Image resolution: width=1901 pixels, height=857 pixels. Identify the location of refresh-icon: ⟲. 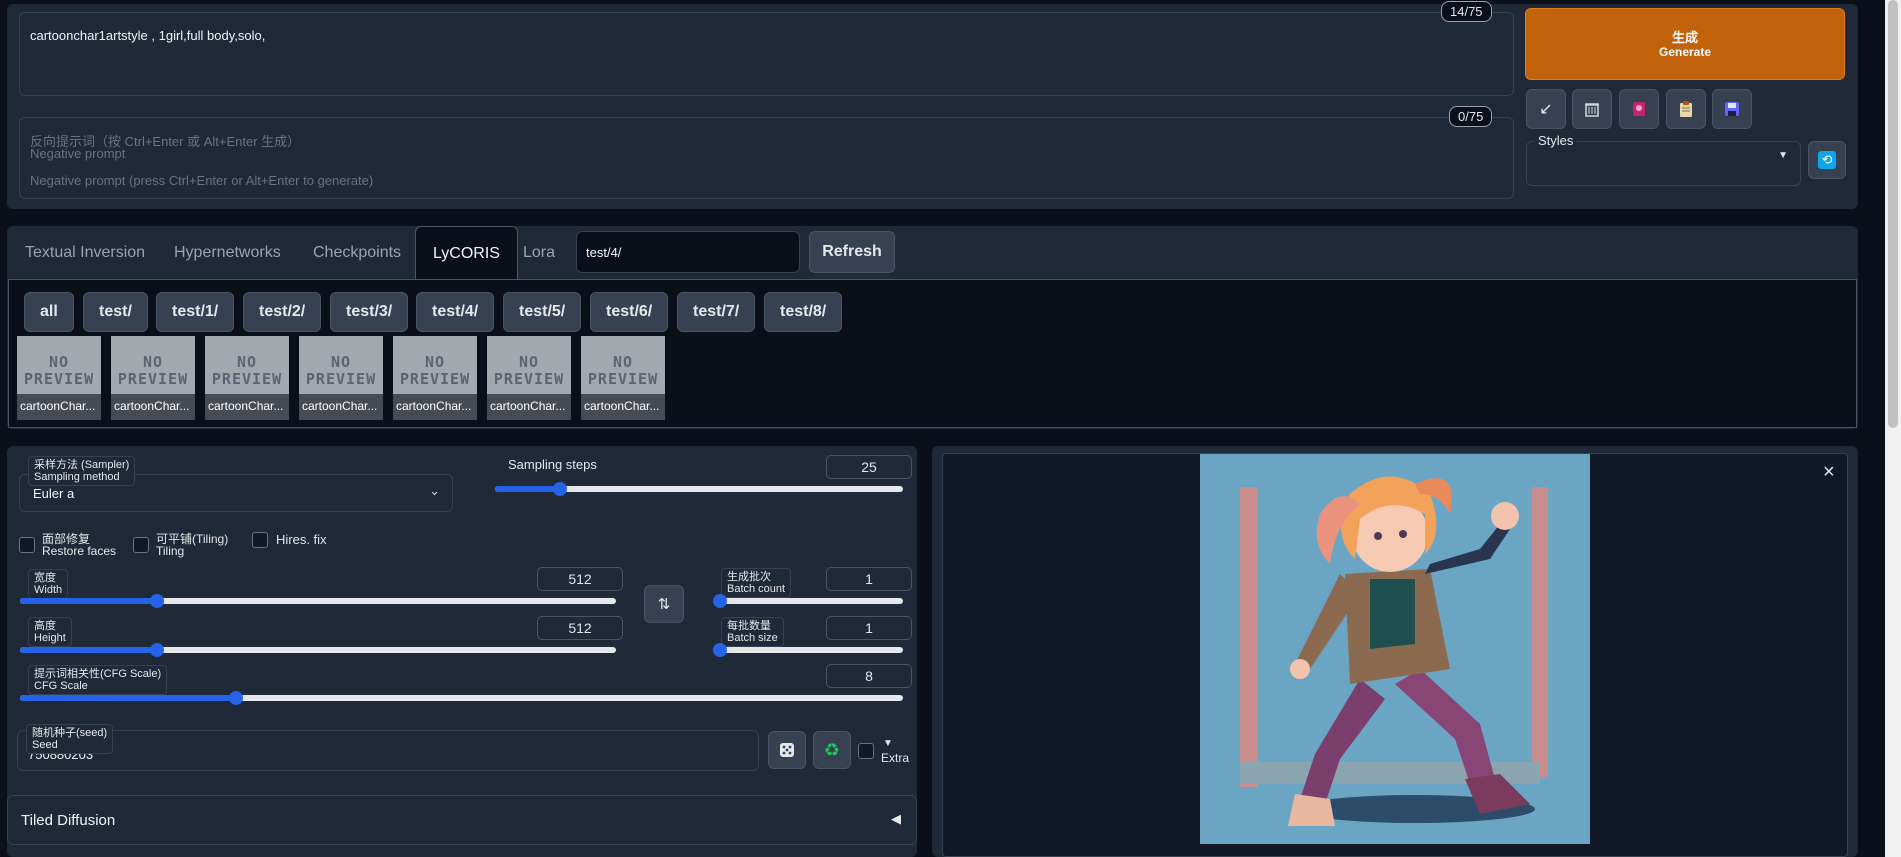
(1827, 160).